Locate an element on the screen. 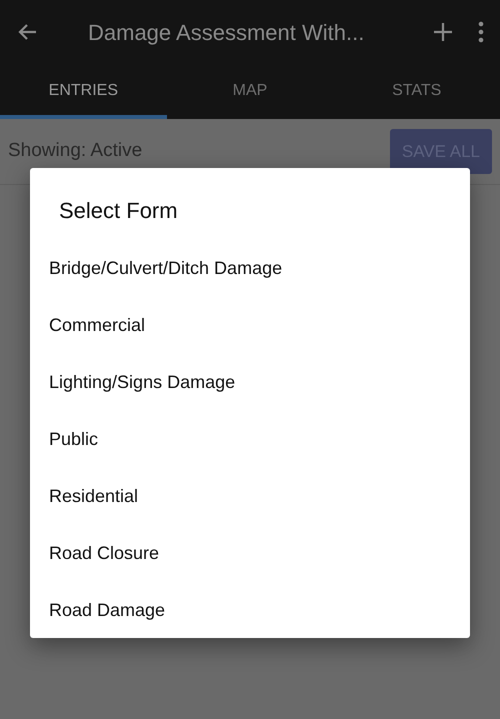 The height and width of the screenshot is (719, 500). form-option: Public is located at coordinates (250, 439).